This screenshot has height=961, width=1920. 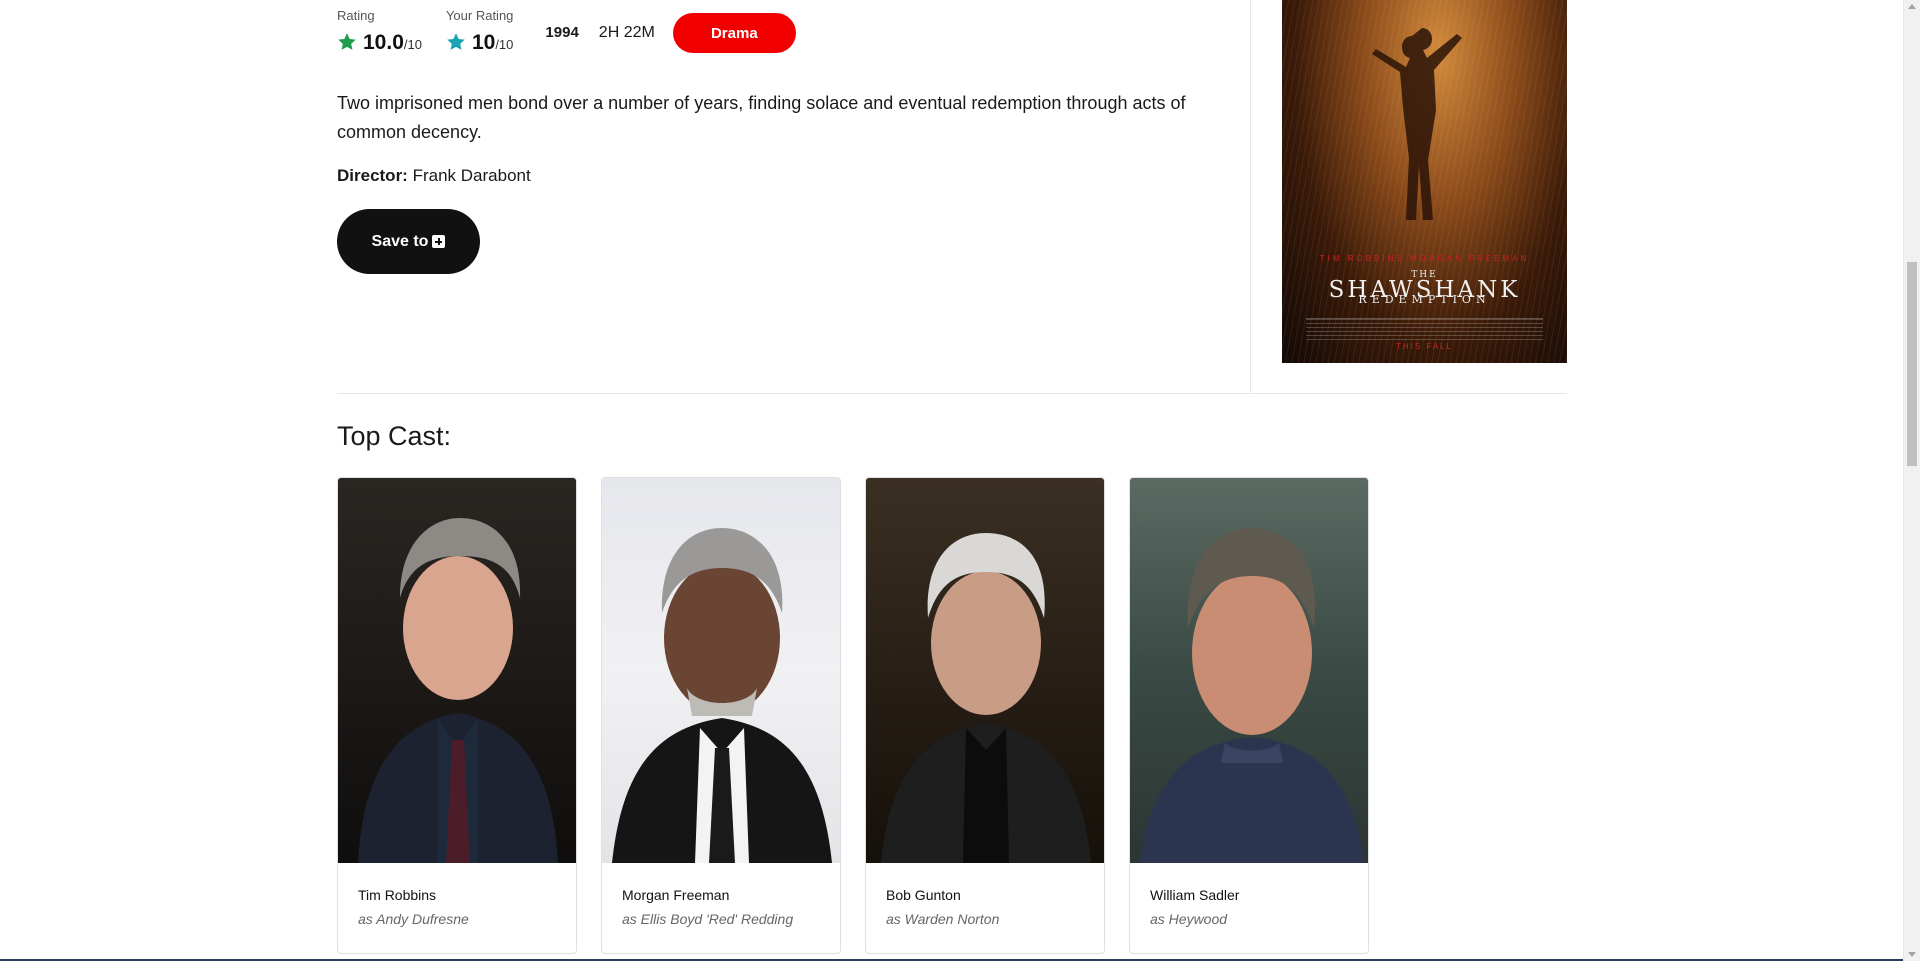 I want to click on rating-value-group: 10.0 /10, so click(x=379, y=42).